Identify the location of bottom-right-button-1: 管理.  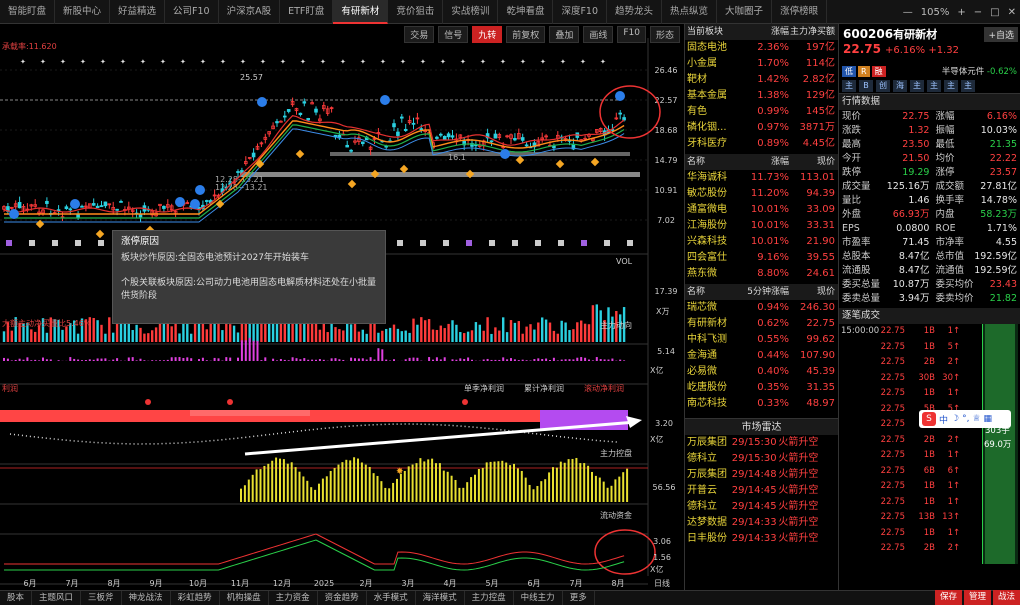
(977, 597).